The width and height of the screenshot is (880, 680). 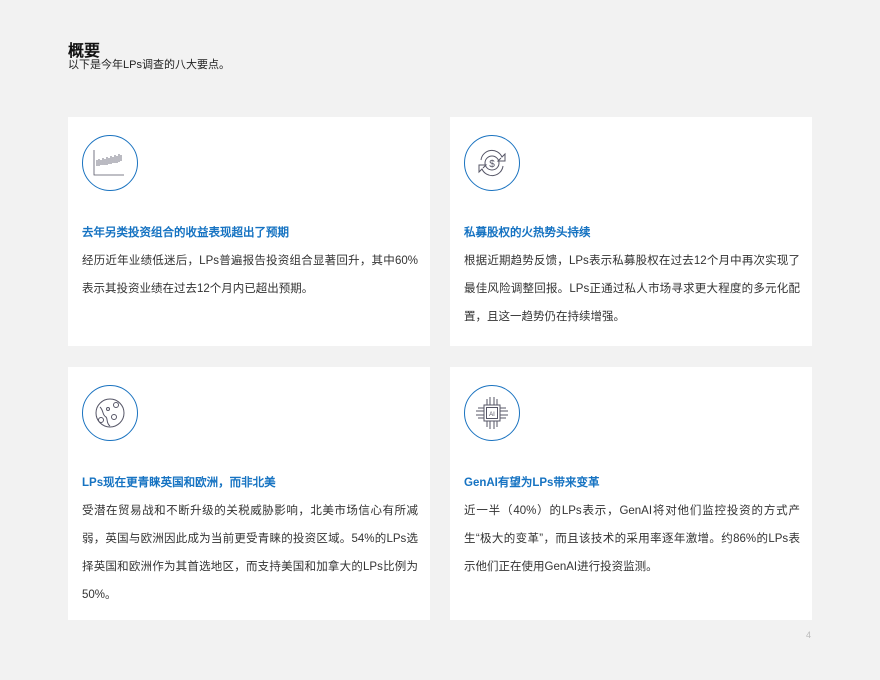 I want to click on card-title: 私募股权的火热势头持续, so click(x=527, y=233).